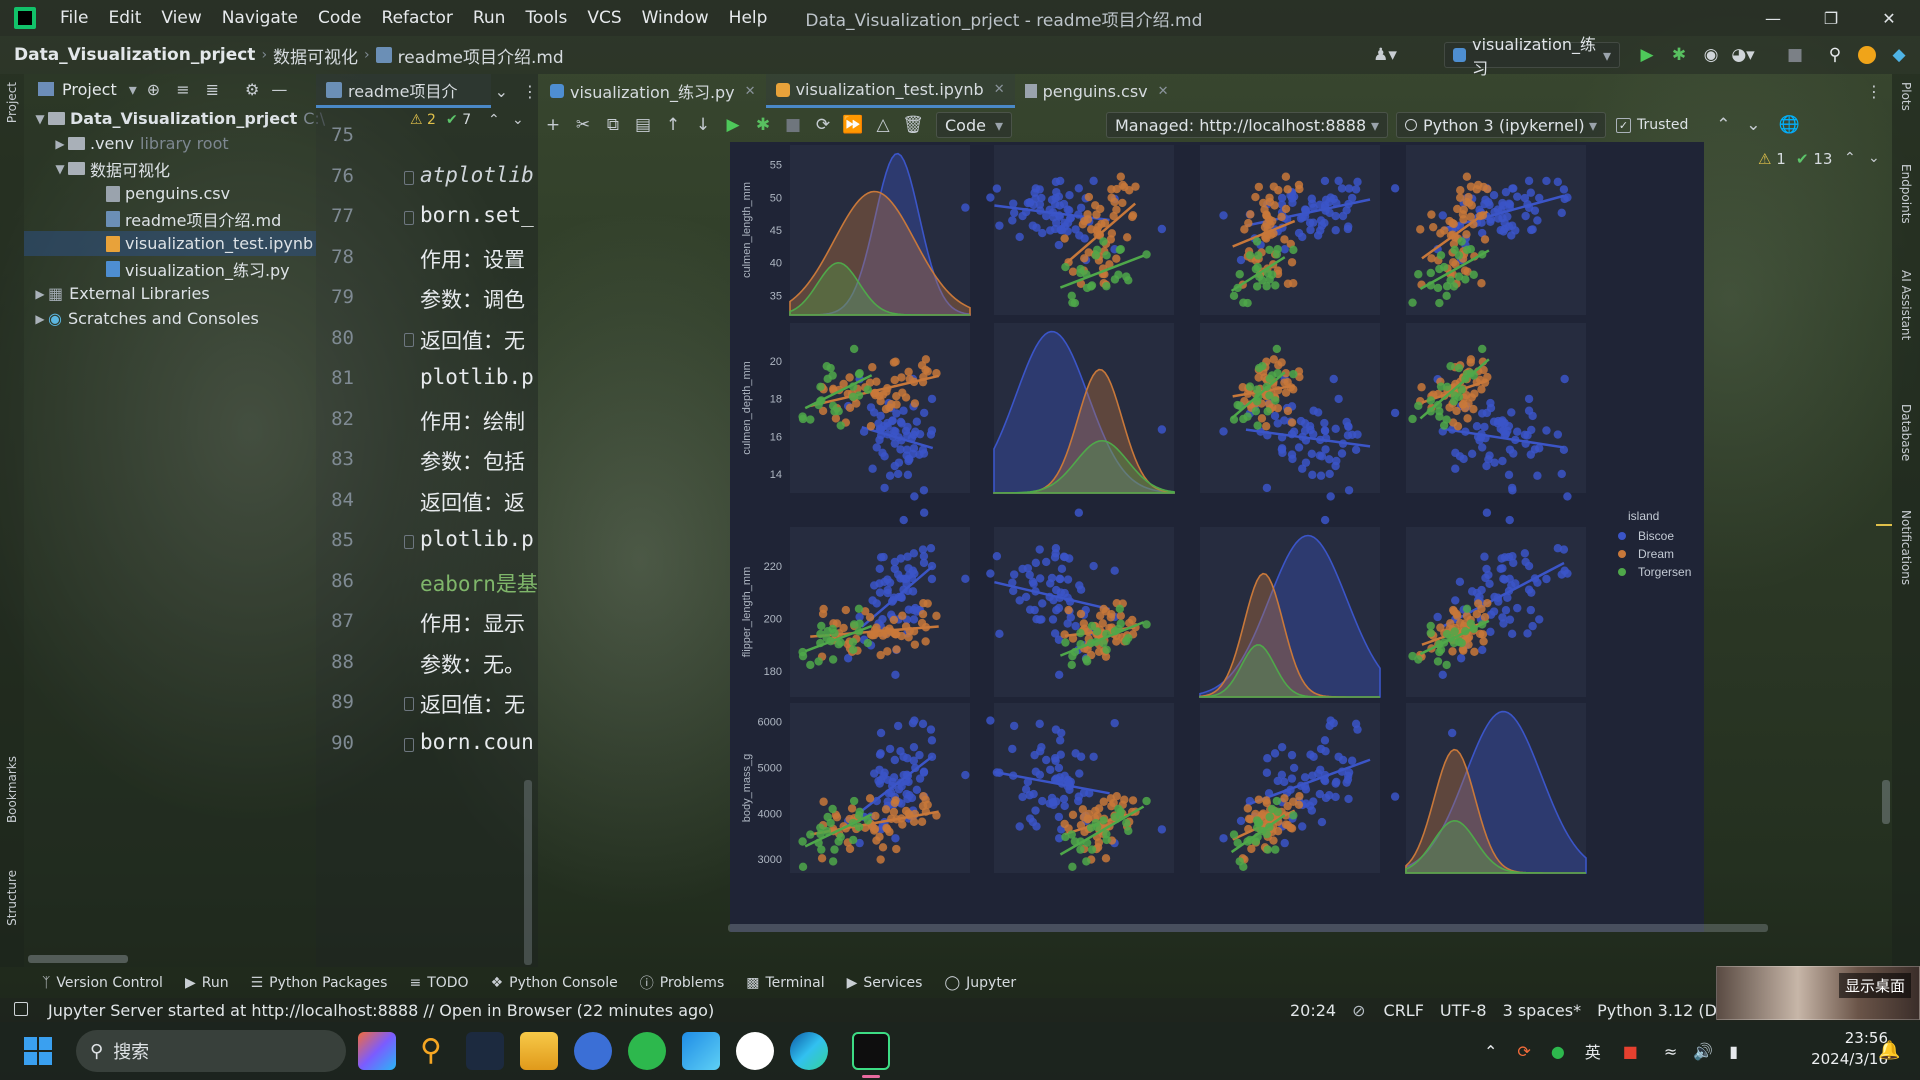 The height and width of the screenshot is (1080, 1920). What do you see at coordinates (1906, 96) in the screenshot?
I see `plots-tool-tab: Plots` at bounding box center [1906, 96].